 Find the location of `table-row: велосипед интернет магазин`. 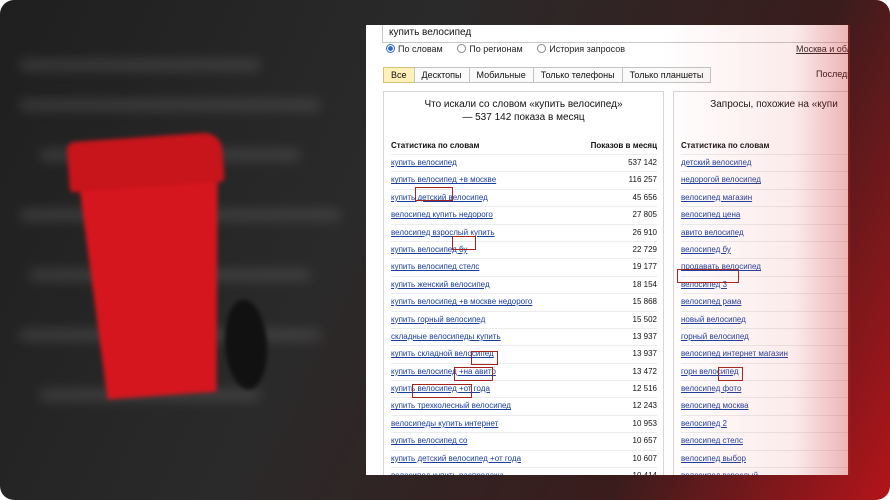

table-row: велосипед интернет магазин is located at coordinates (764, 353).